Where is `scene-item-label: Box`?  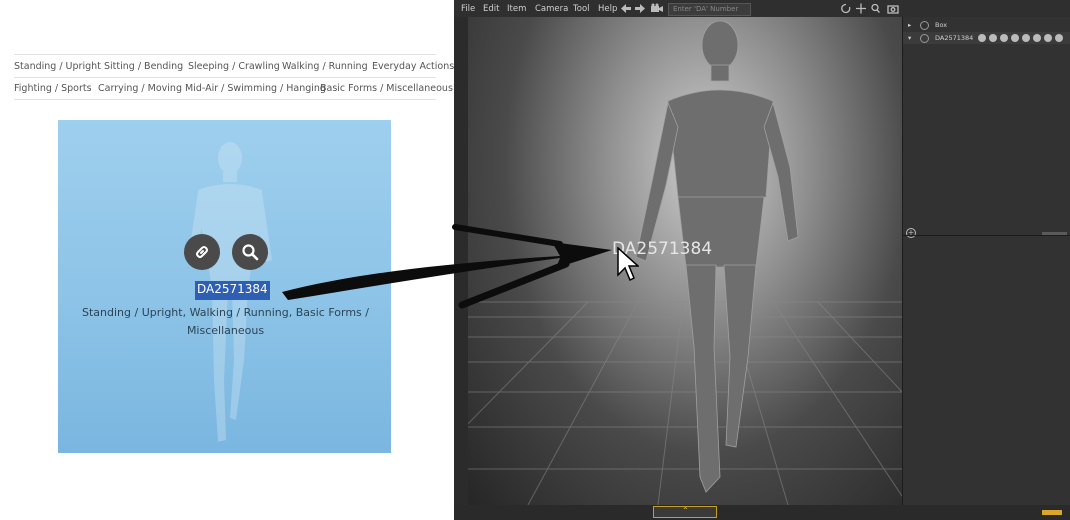
scene-item-label: Box is located at coordinates (941, 25).